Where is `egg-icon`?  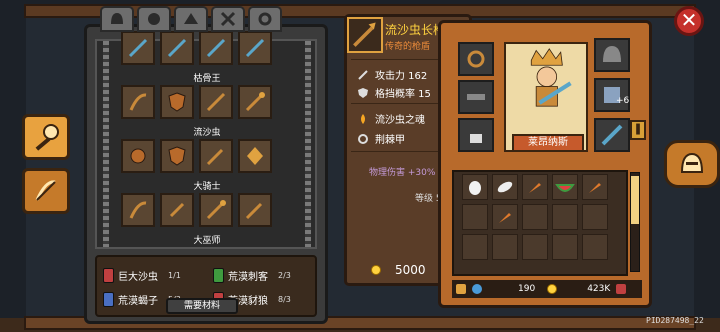
egg-icon is located at coordinates (475, 188).